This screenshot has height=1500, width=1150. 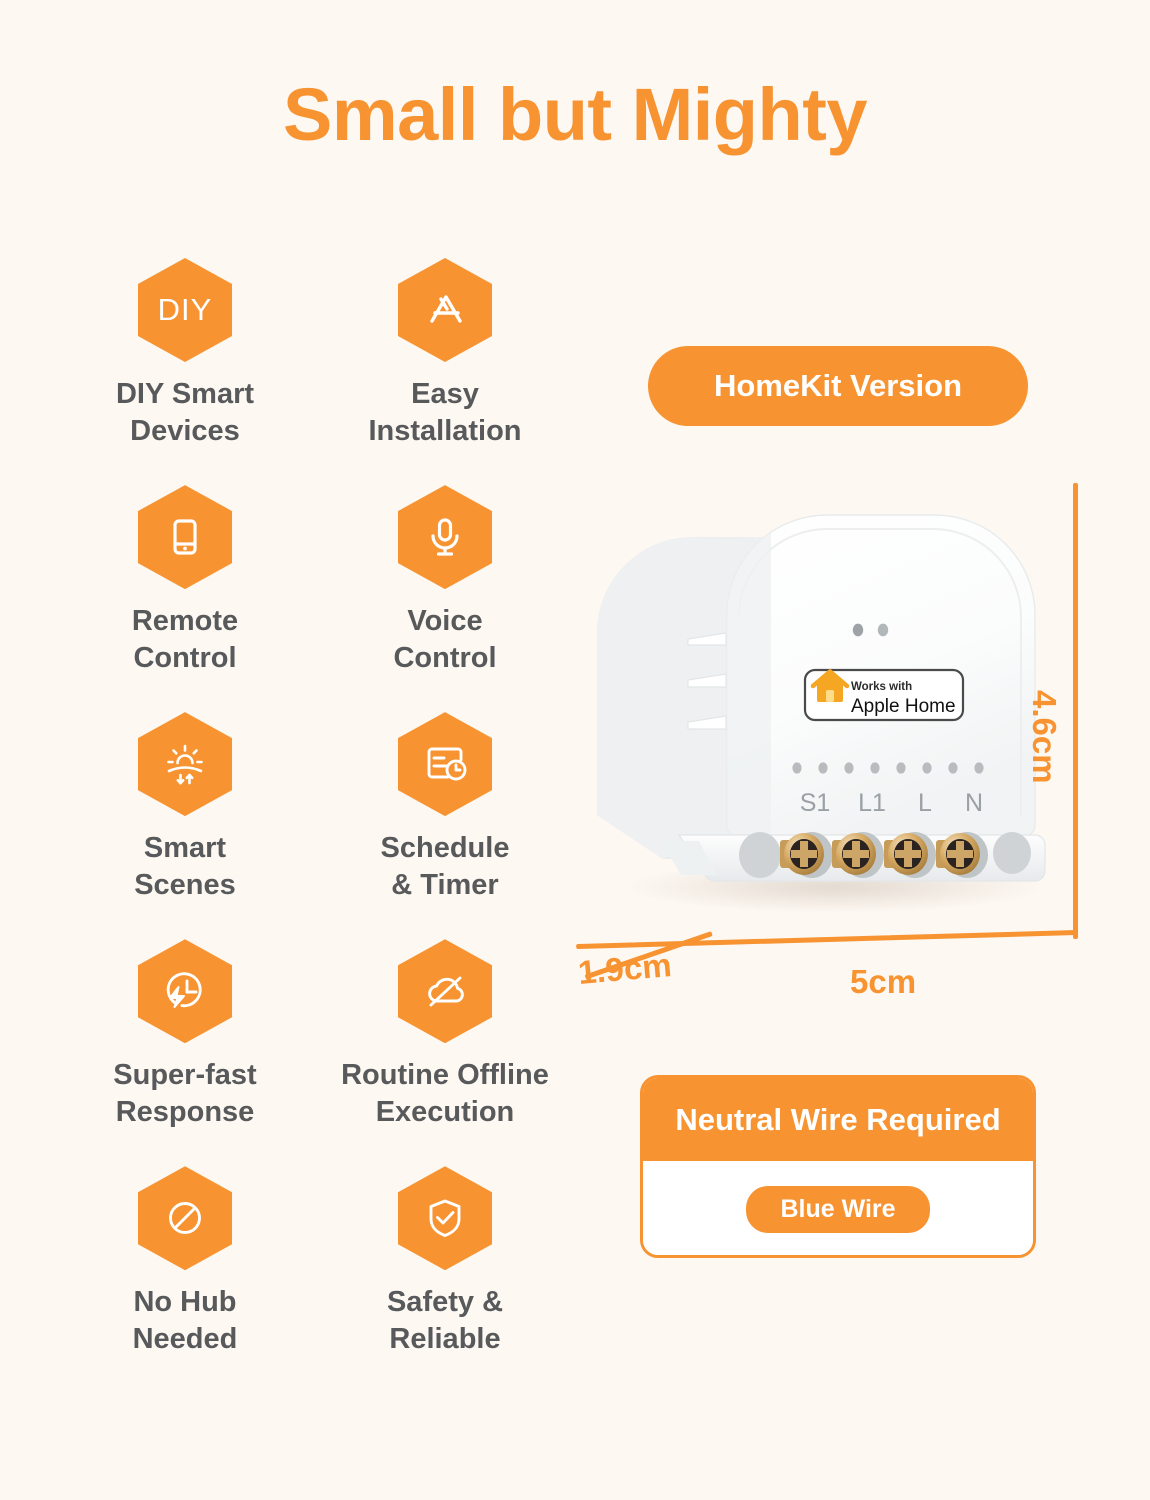 I want to click on homekit-version-badge: HomeKit Version, so click(x=838, y=386).